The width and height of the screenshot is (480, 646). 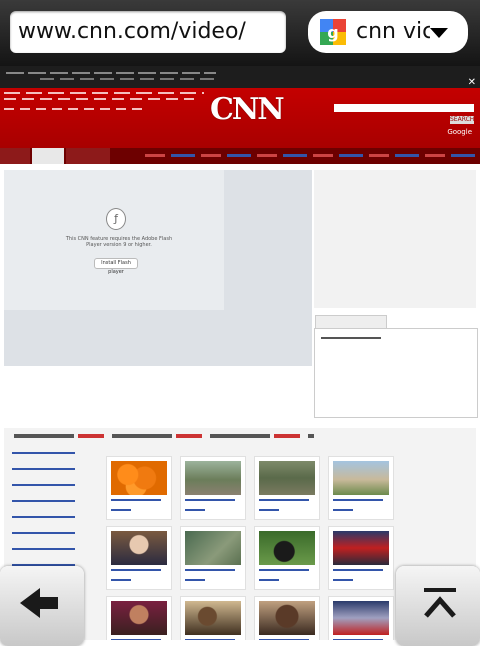 I want to click on player-lower, so click(x=158, y=338).